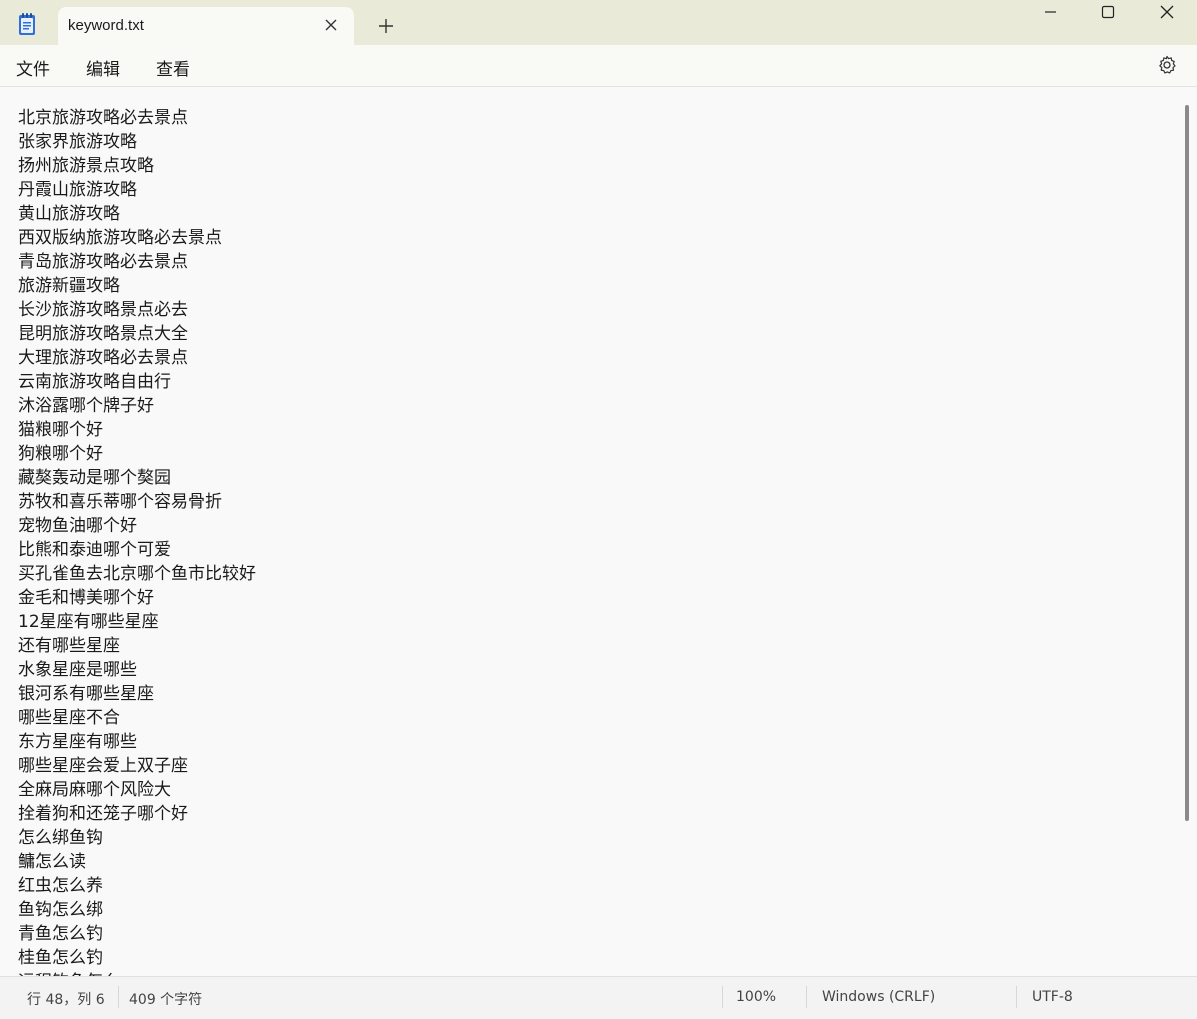 The width and height of the screenshot is (1197, 1019). Describe the element at coordinates (1108, 14) in the screenshot. I see `maximize-button` at that location.